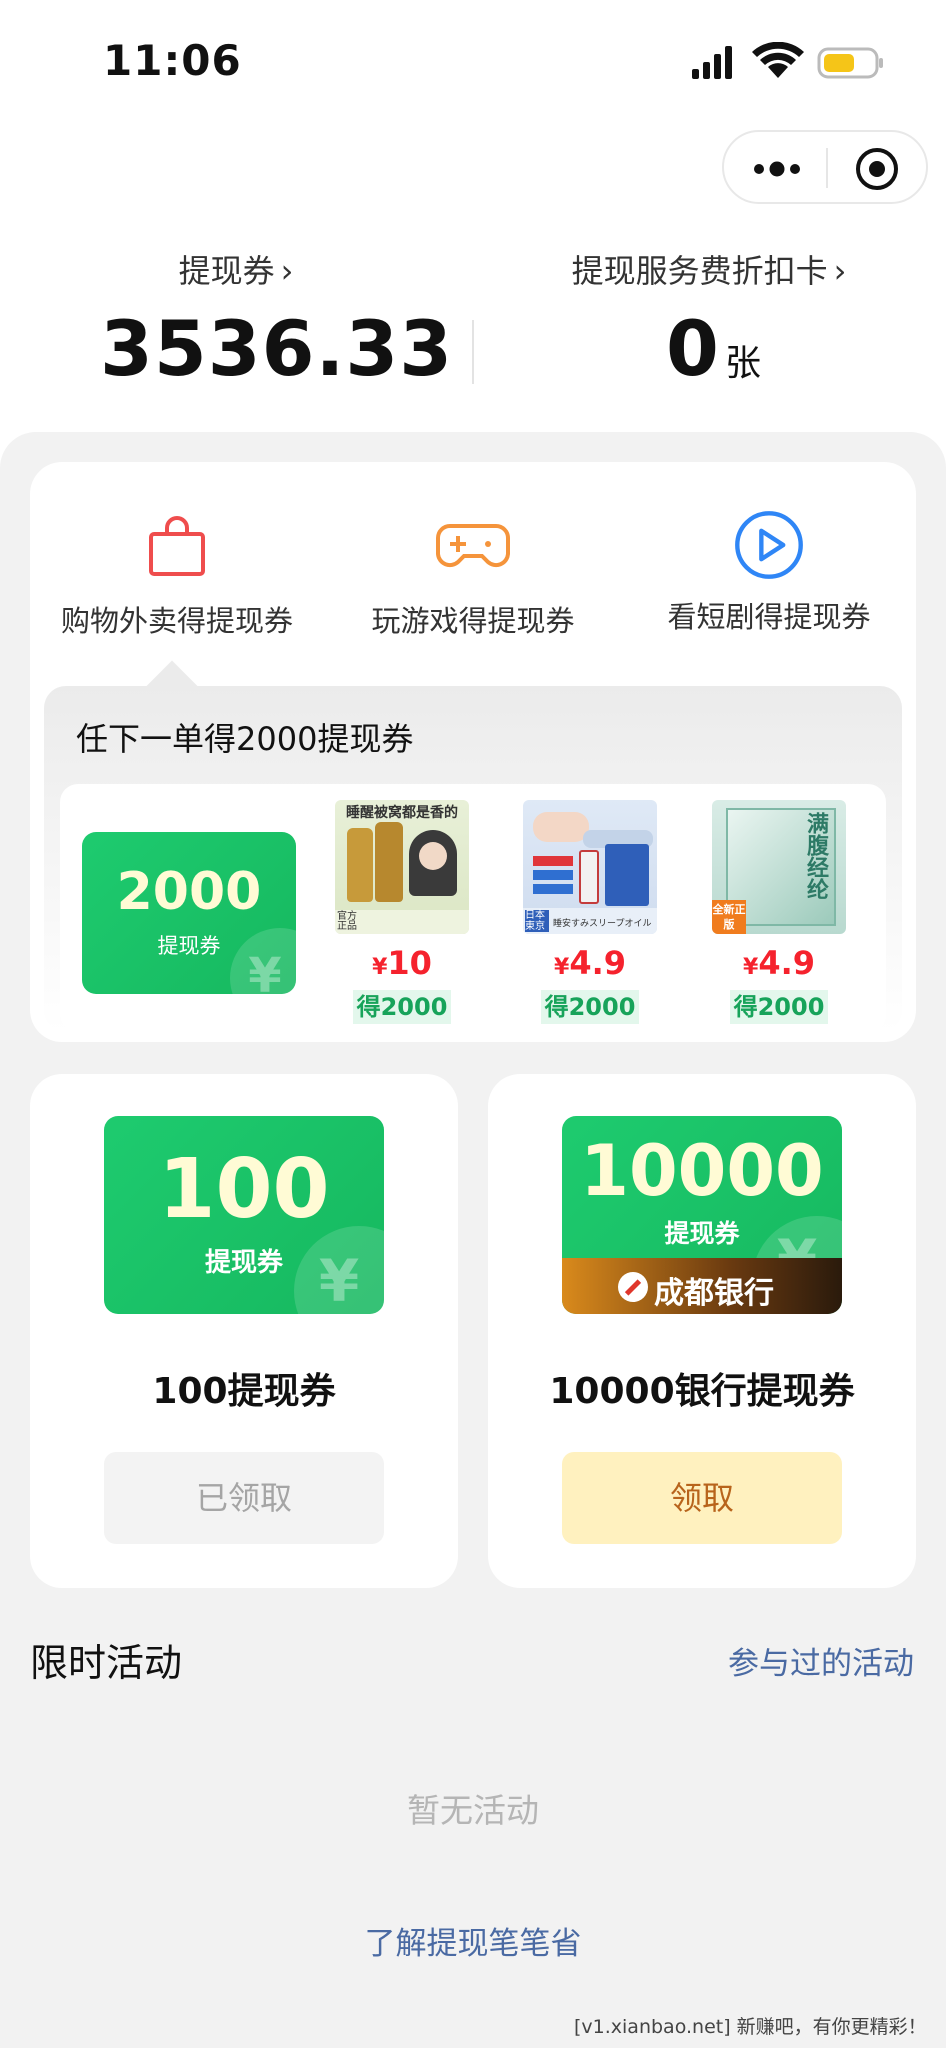  What do you see at coordinates (106, 1663) in the screenshot?
I see `activities-title: 限时活动` at bounding box center [106, 1663].